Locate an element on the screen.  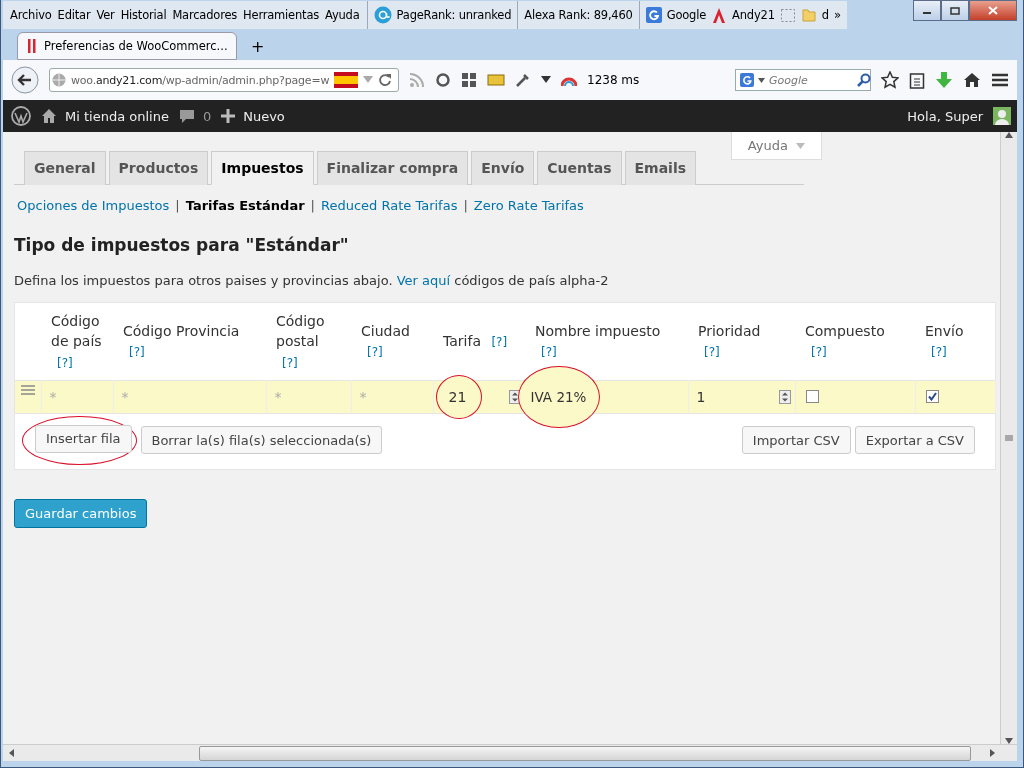
settings-tab: Envío is located at coordinates (503, 168).